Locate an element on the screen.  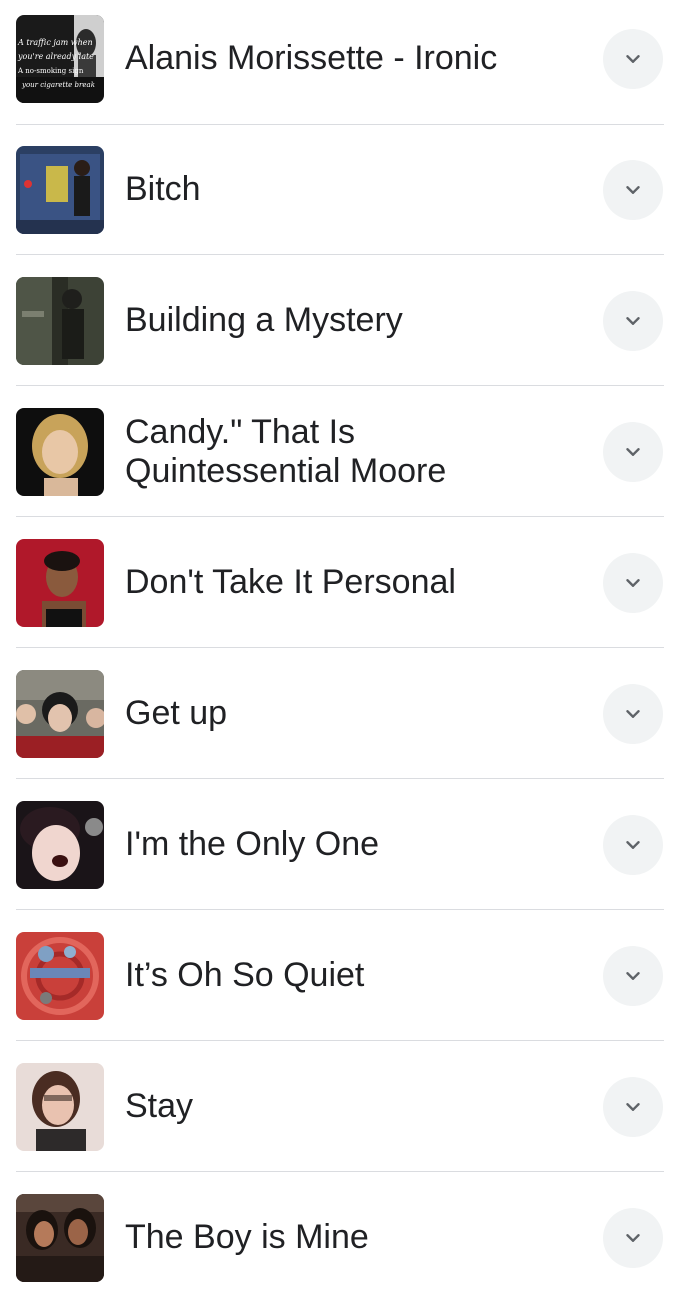
song-title: Building a Mystery is located at coordinates (264, 320).